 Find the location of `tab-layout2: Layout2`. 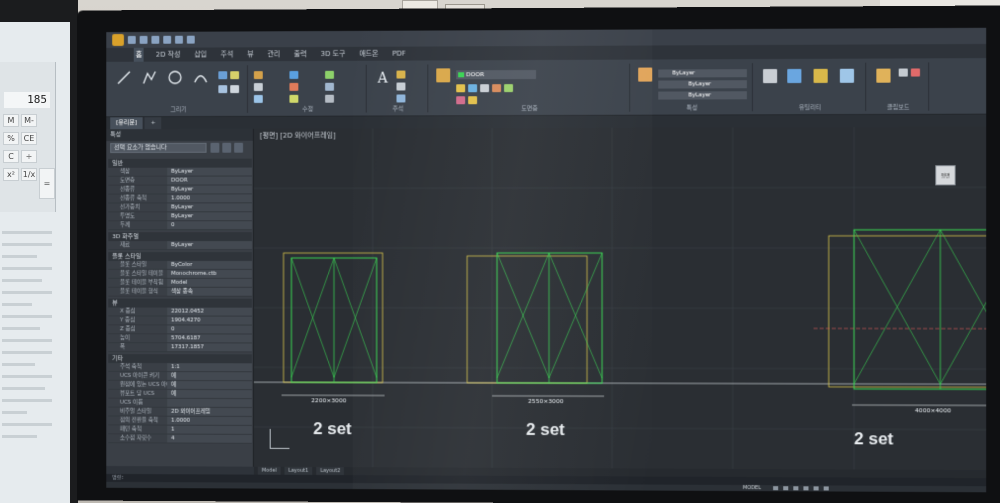

tab-layout2: Layout2 is located at coordinates (330, 471).